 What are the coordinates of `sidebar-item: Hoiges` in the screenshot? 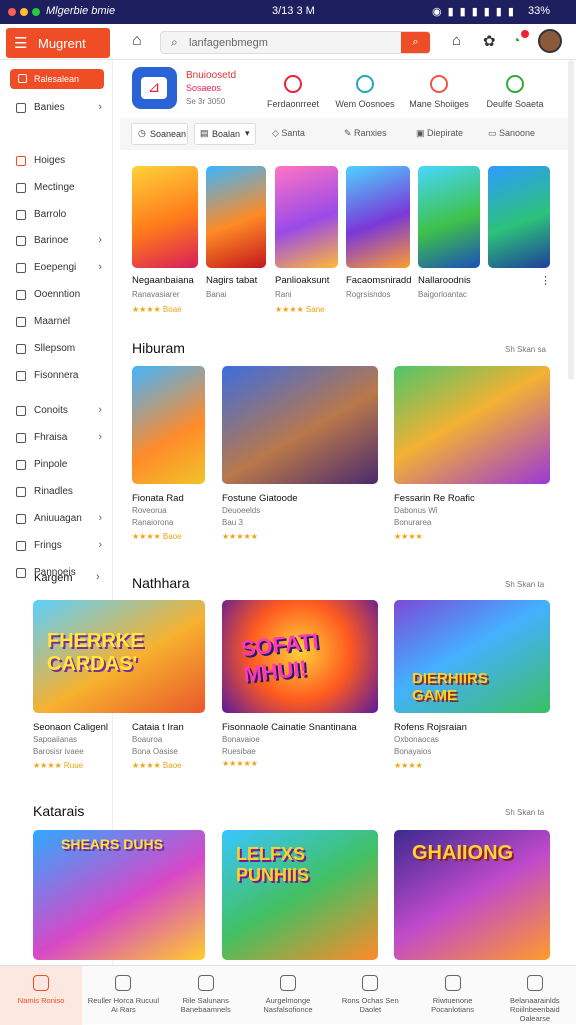 It's located at (60, 161).